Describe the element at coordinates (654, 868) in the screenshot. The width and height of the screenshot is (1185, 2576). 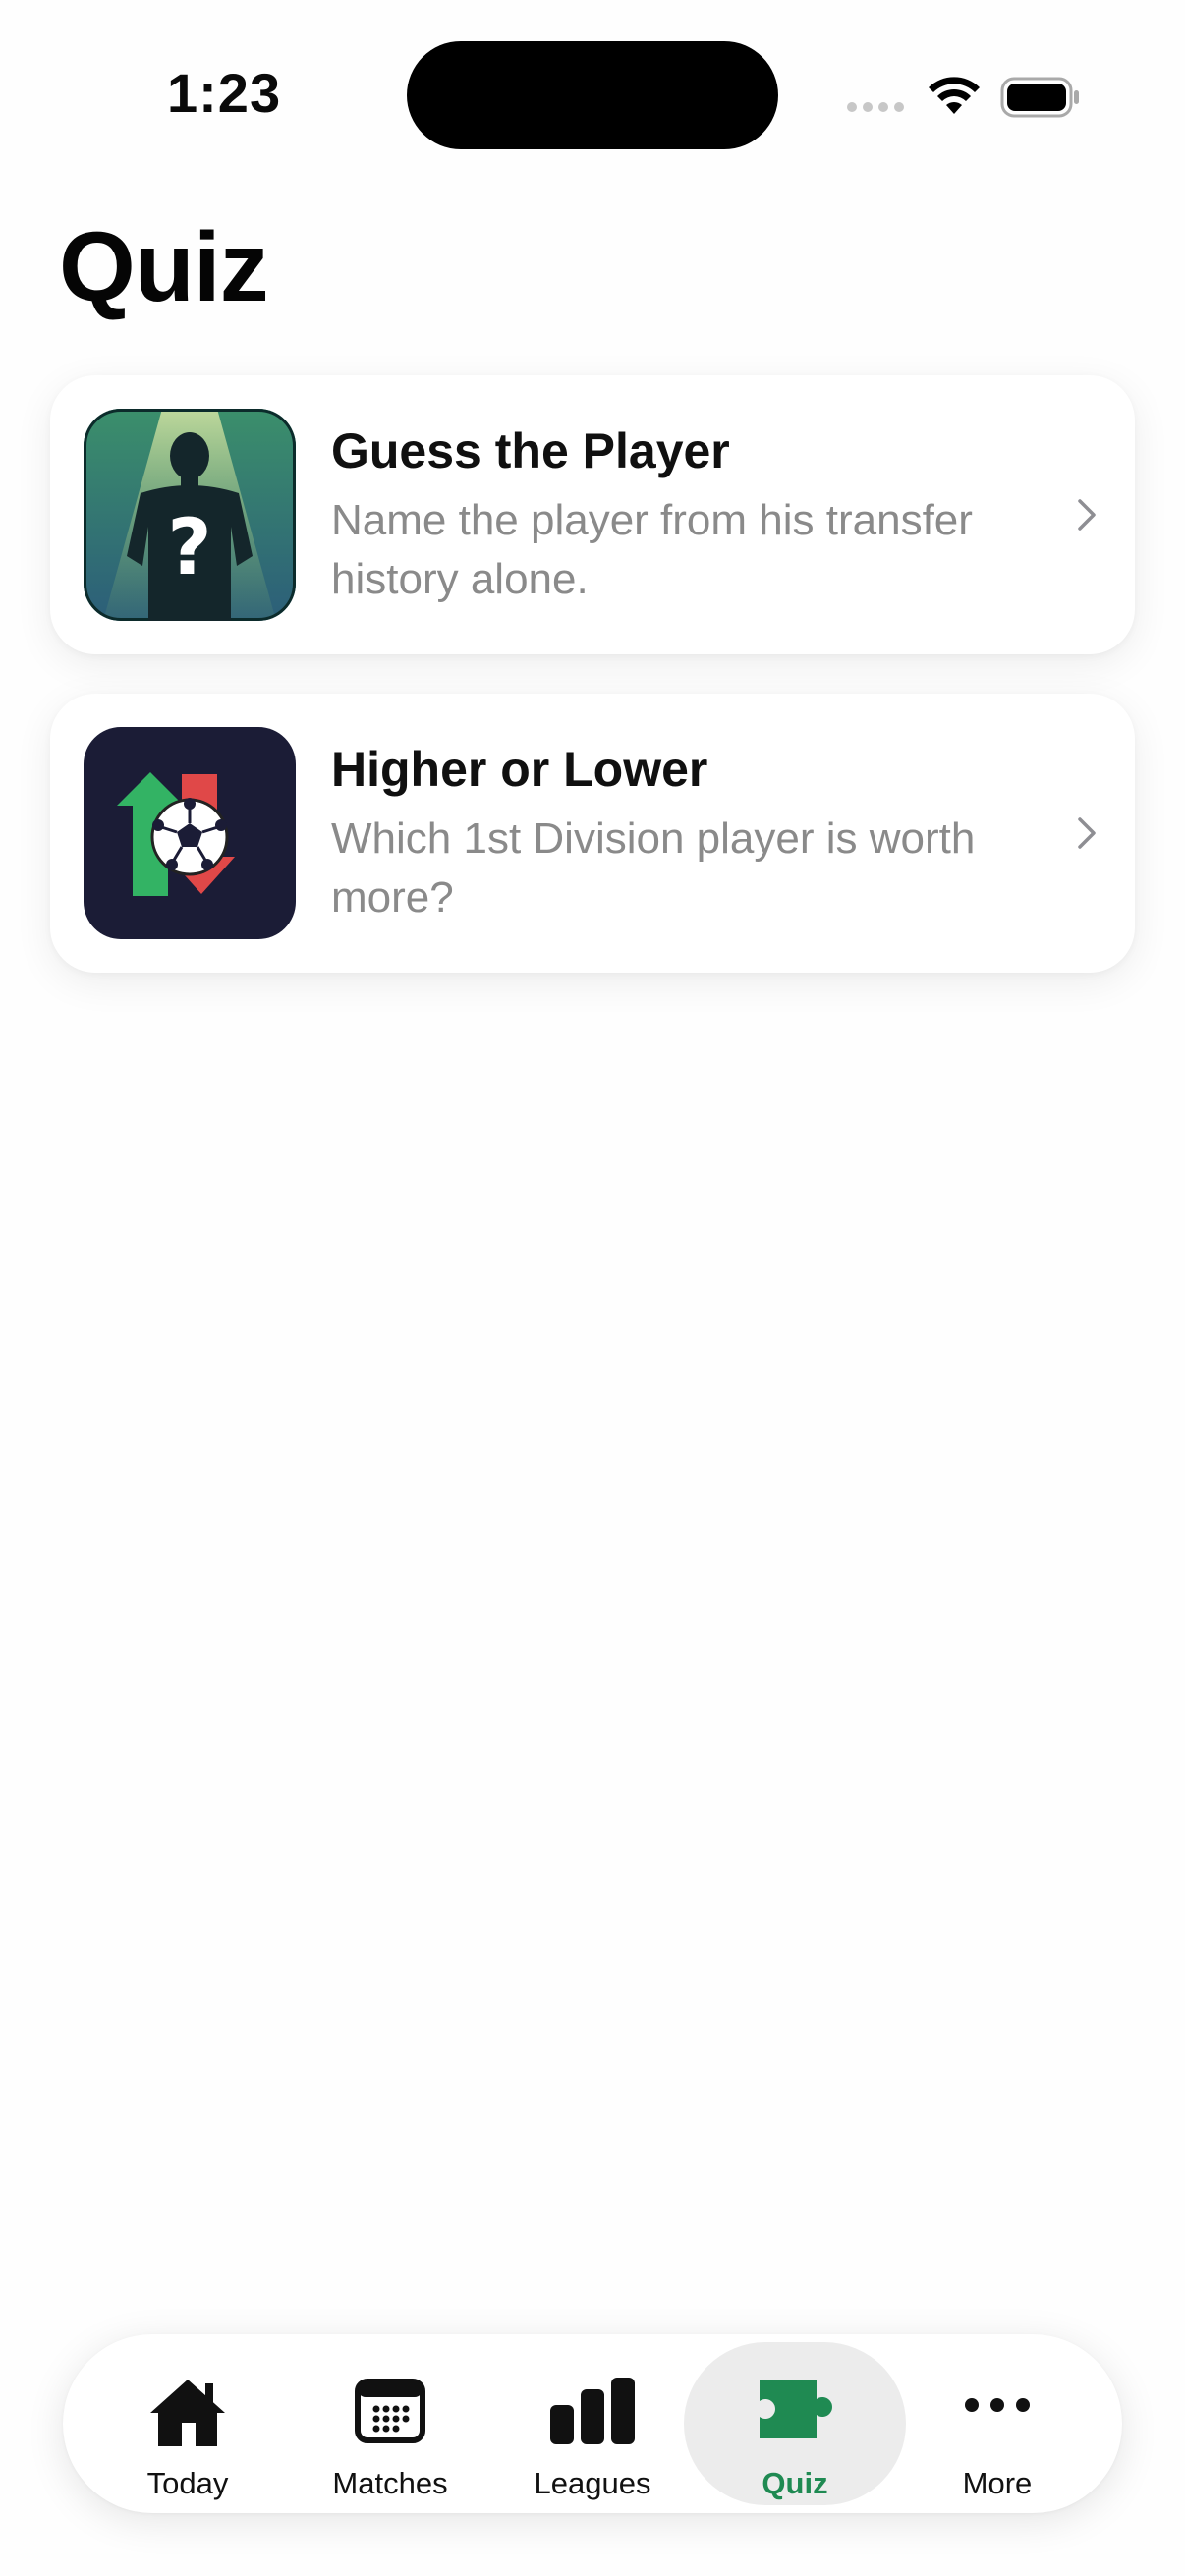
I see `quiz-subtitle: Which 1st Division player is worth more?` at that location.